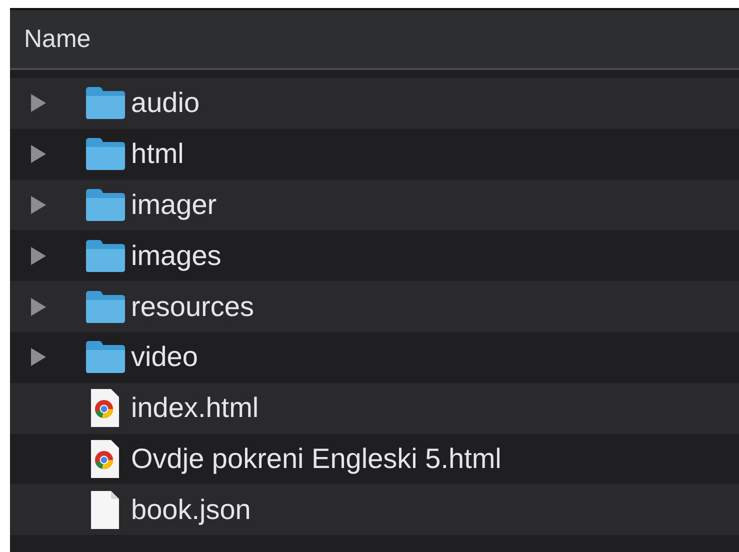  Describe the element at coordinates (374, 408) in the screenshot. I see `file-row: index.html` at that location.